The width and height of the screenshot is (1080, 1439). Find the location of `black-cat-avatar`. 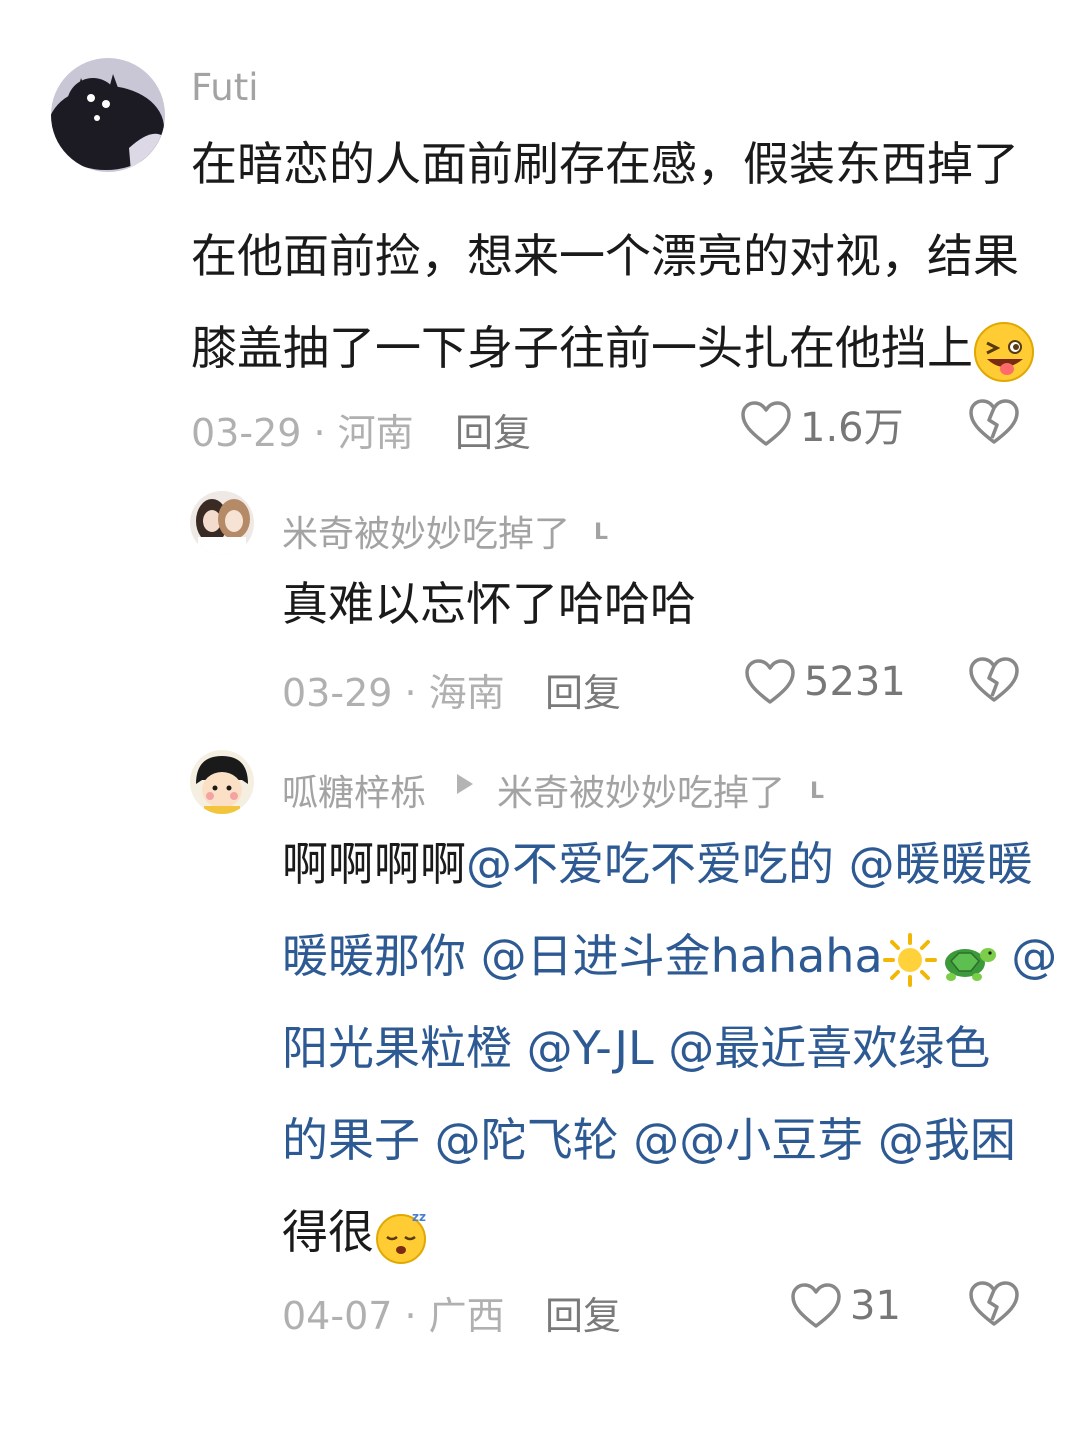

black-cat-avatar is located at coordinates (108, 115).